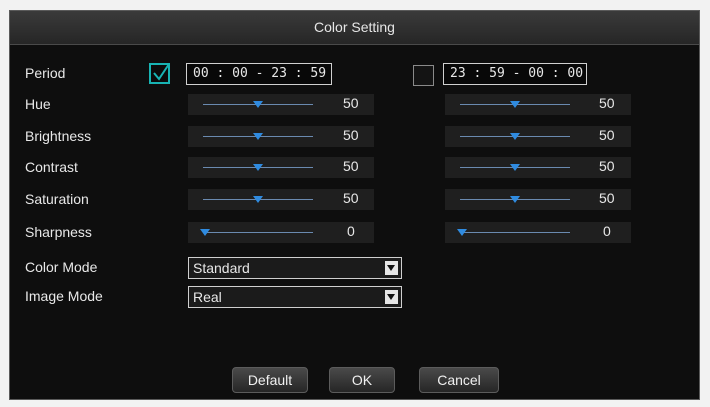 The width and height of the screenshot is (710, 407). What do you see at coordinates (221, 268) in the screenshot?
I see `color-mode-value: Standard` at bounding box center [221, 268].